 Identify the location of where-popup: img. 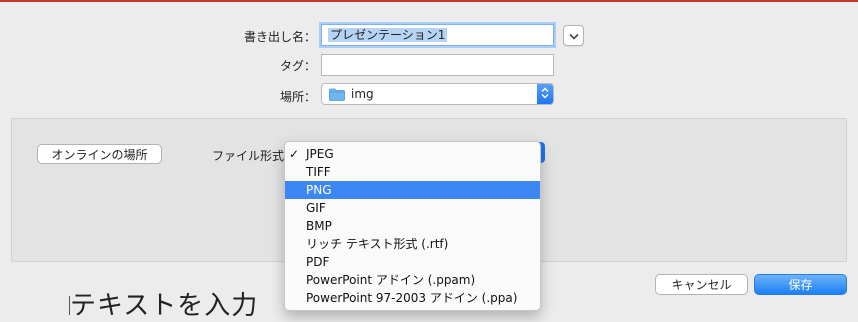
(437, 94).